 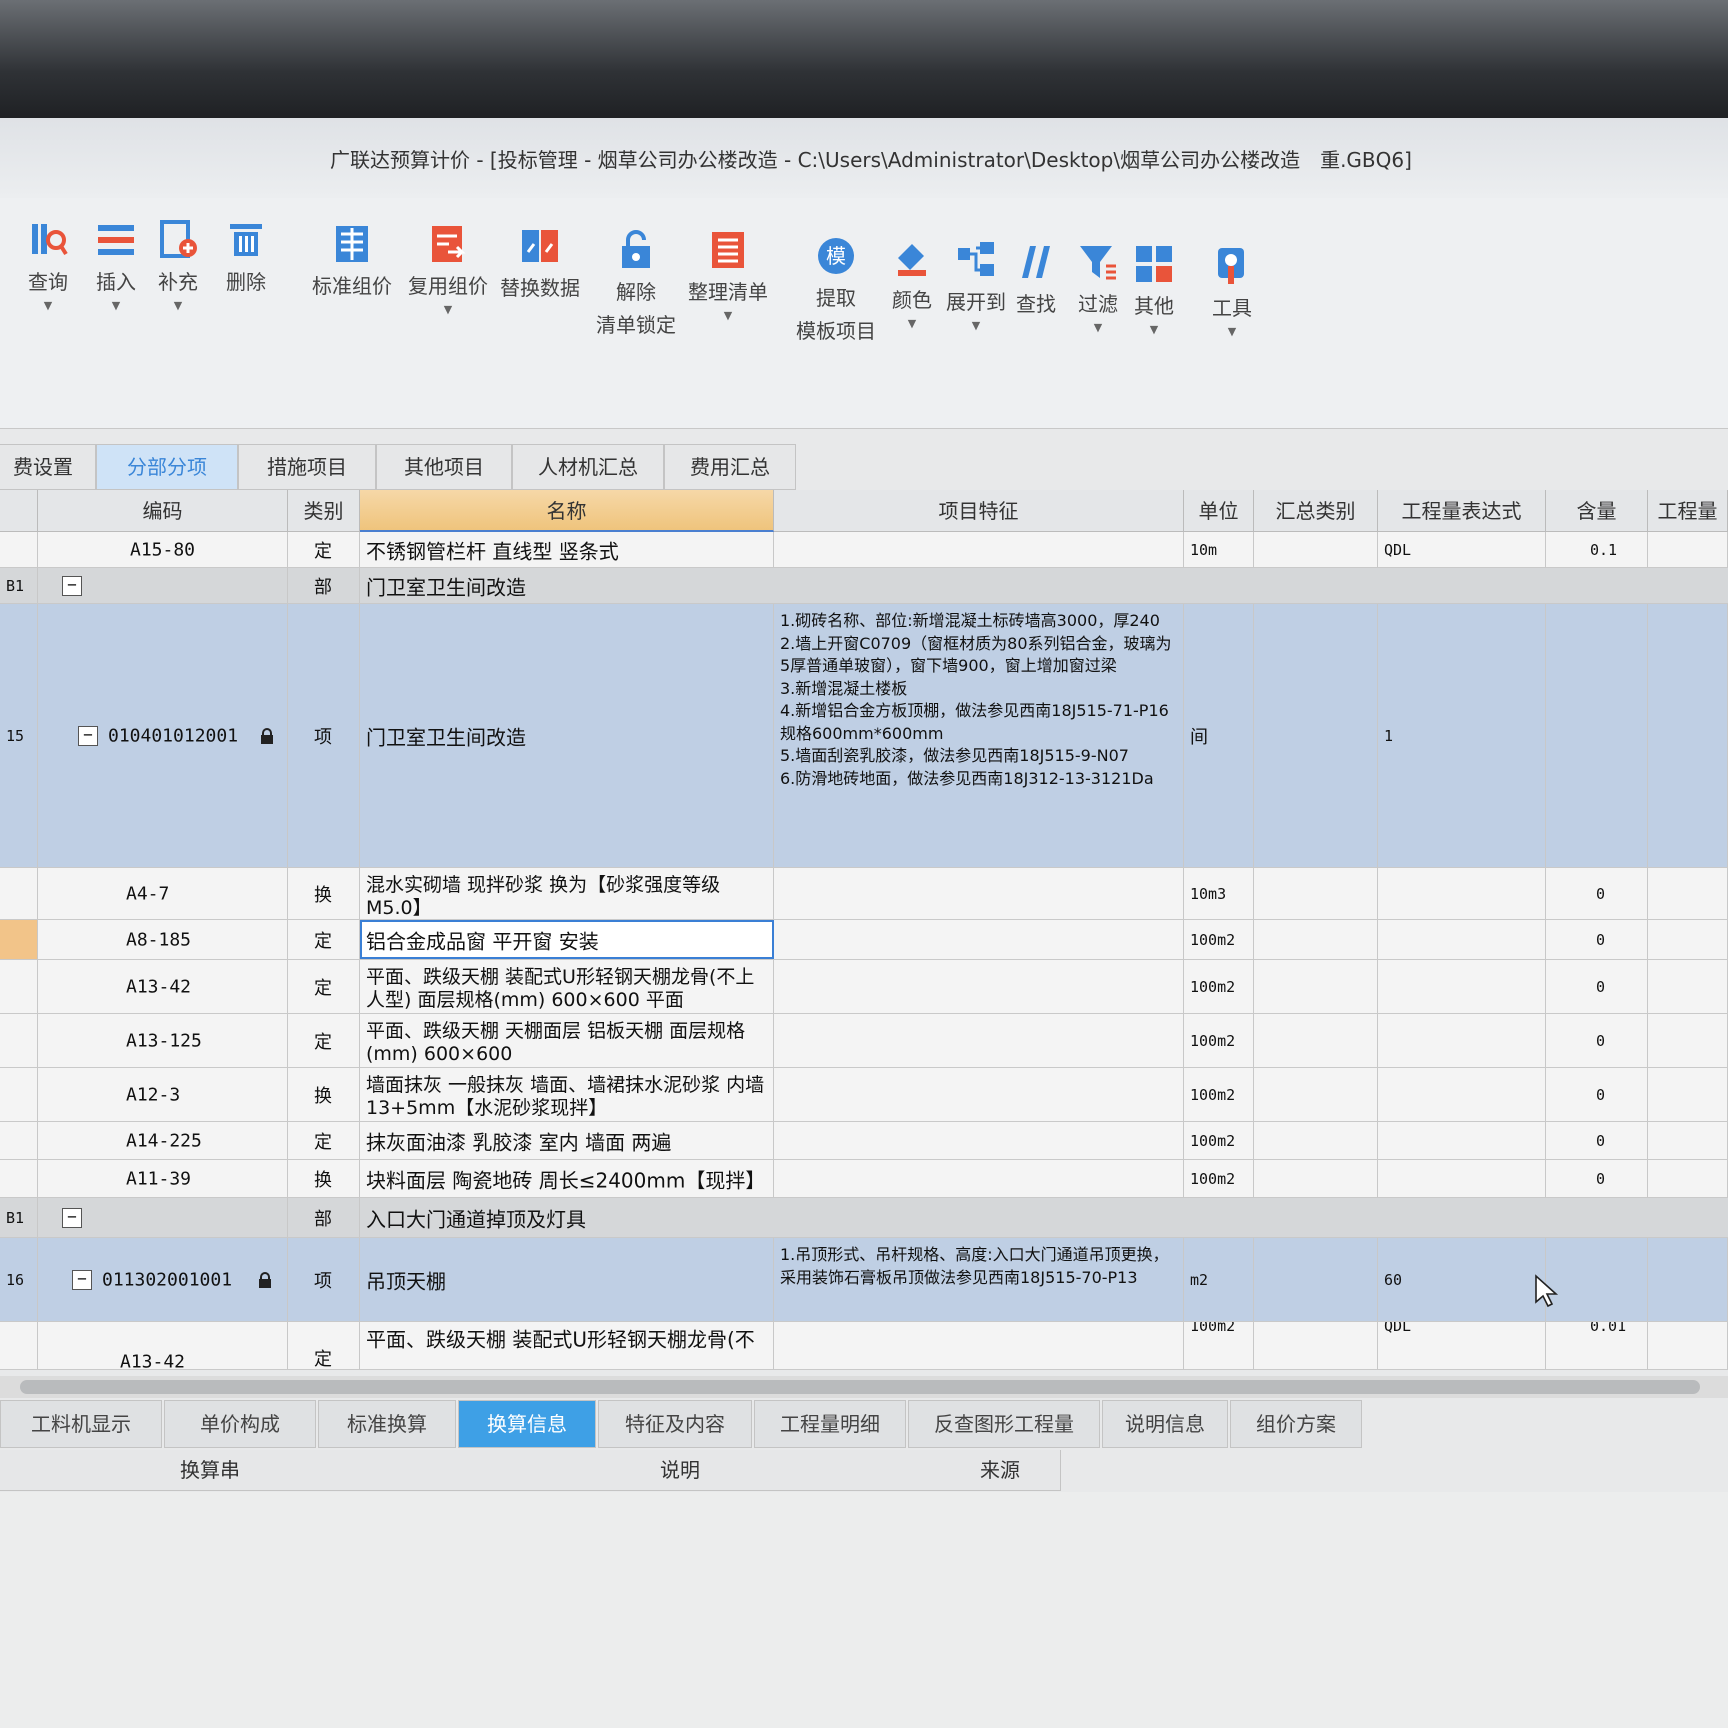 What do you see at coordinates (1688, 511) in the screenshot?
I see `column-header-quantity: 工程量` at bounding box center [1688, 511].